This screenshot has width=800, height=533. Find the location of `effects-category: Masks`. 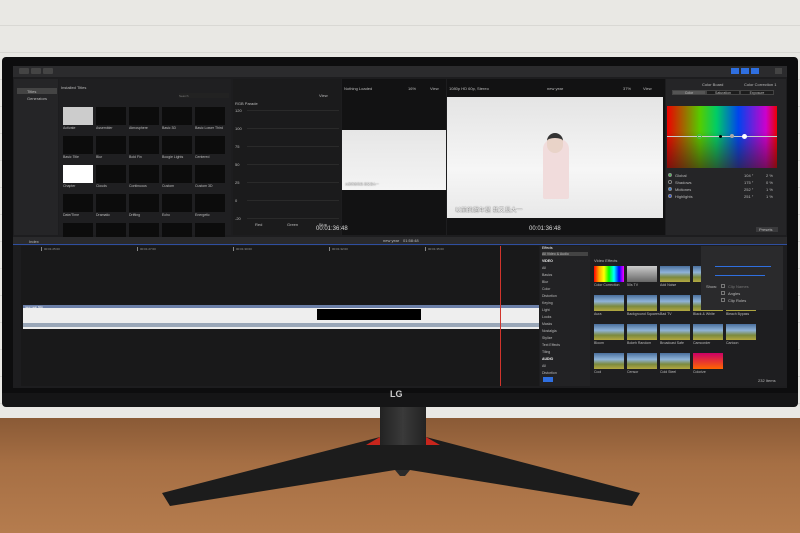

effects-category: Masks is located at coordinates (565, 324).